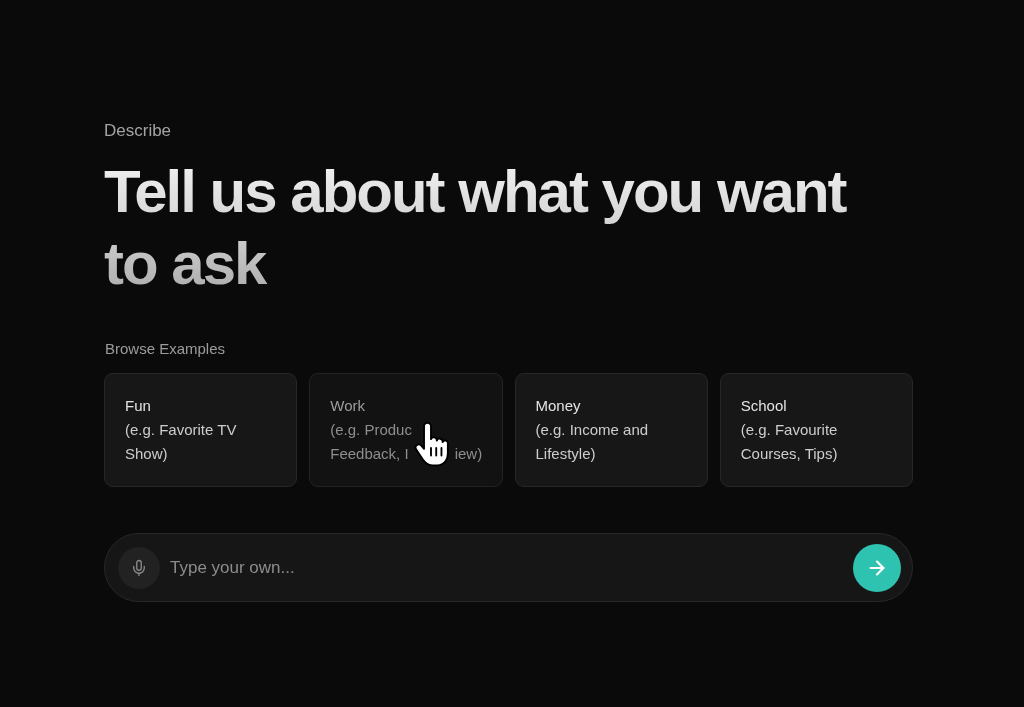 The height and width of the screenshot is (707, 1024). Describe the element at coordinates (877, 567) in the screenshot. I see `send-button` at that location.